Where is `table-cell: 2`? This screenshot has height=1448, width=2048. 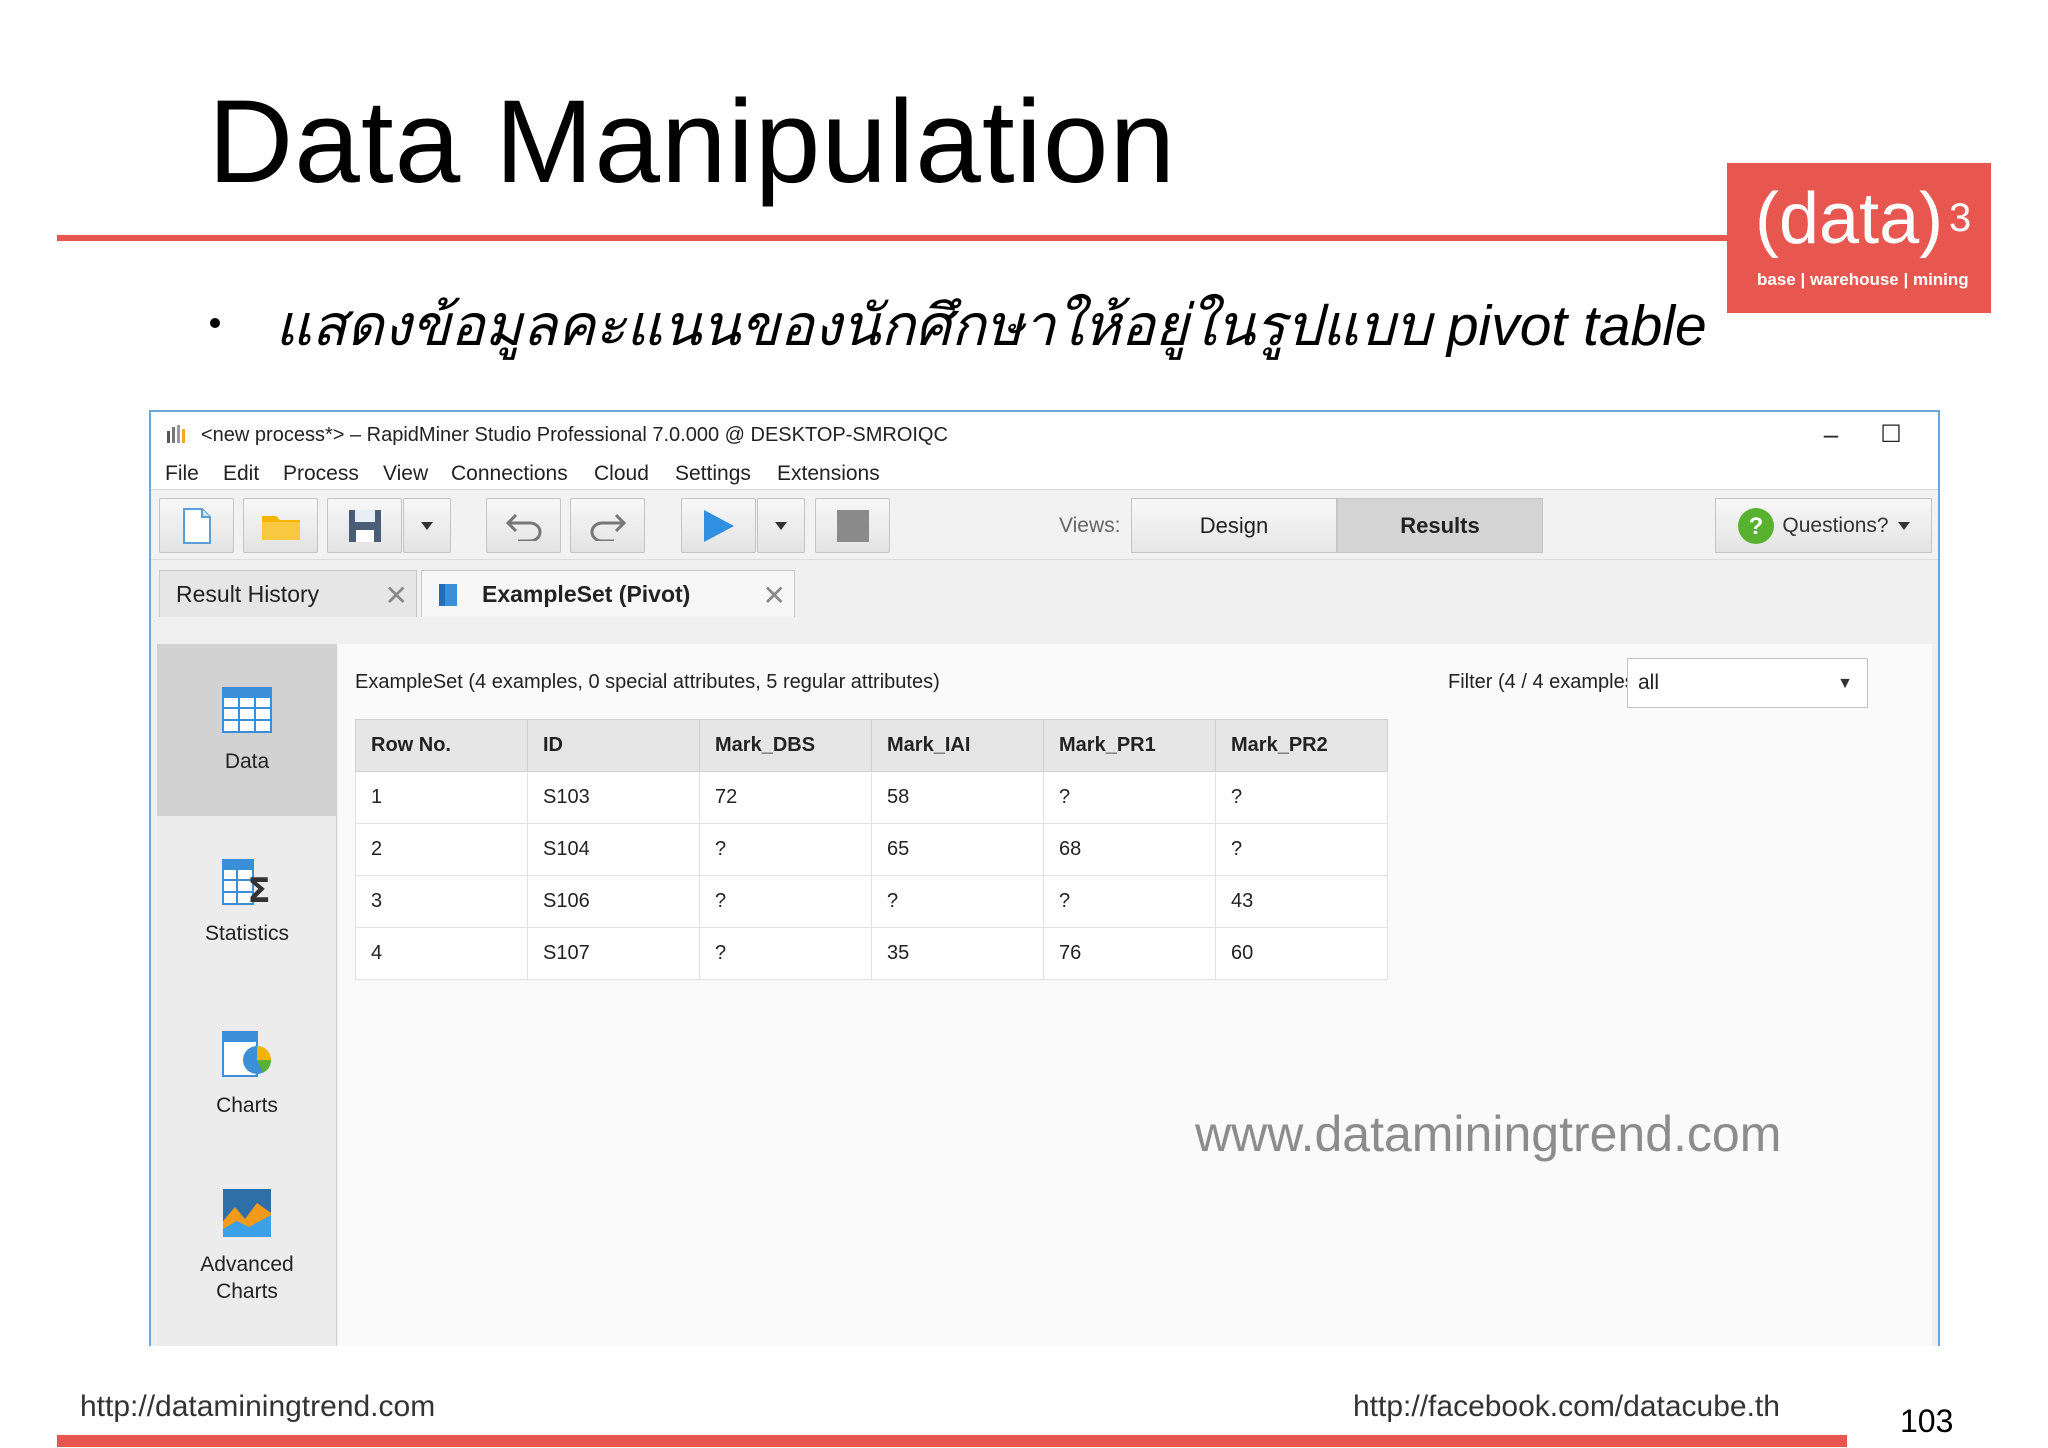
table-cell: 2 is located at coordinates (441, 849).